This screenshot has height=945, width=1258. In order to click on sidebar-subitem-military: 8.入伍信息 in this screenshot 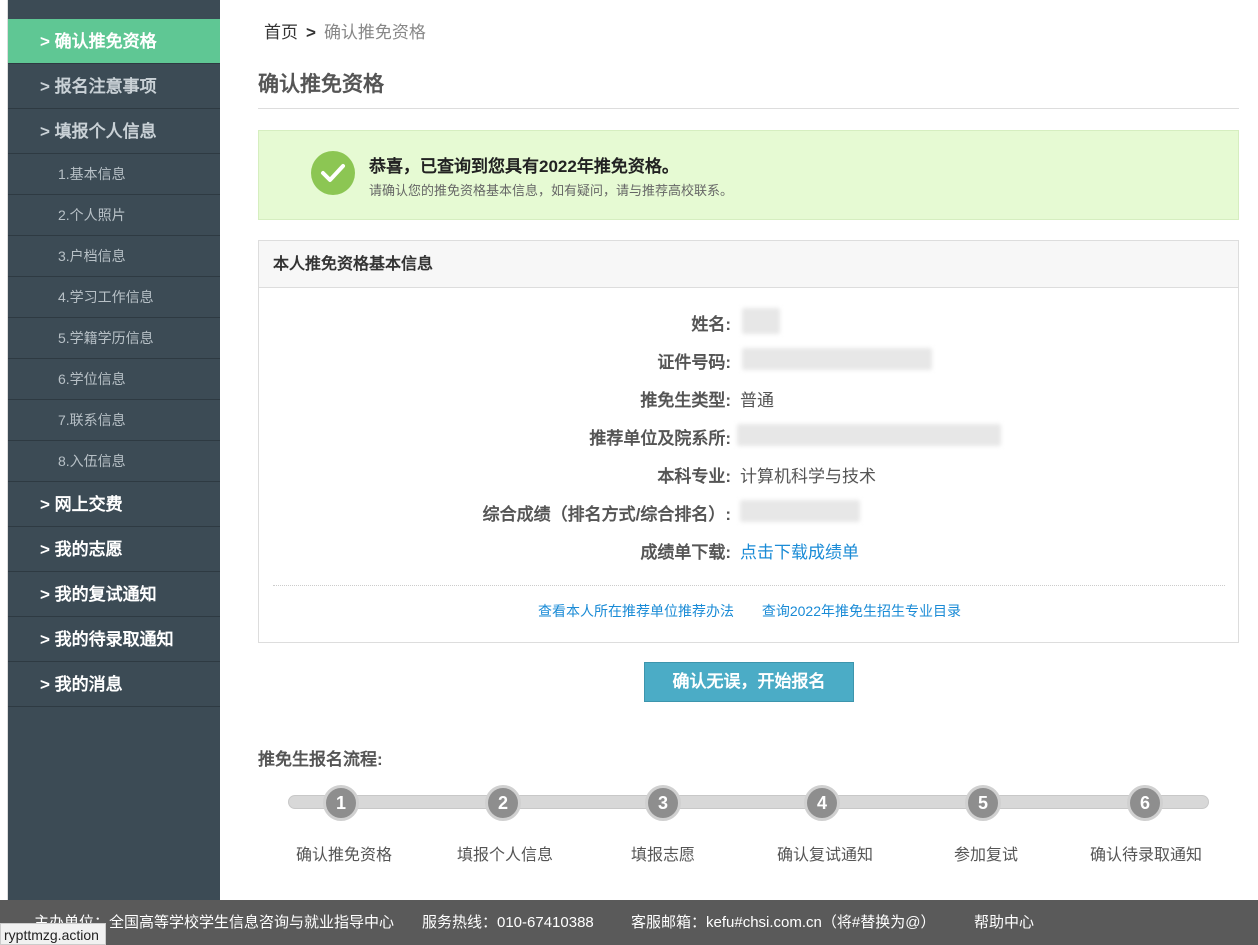, I will do `click(114, 461)`.